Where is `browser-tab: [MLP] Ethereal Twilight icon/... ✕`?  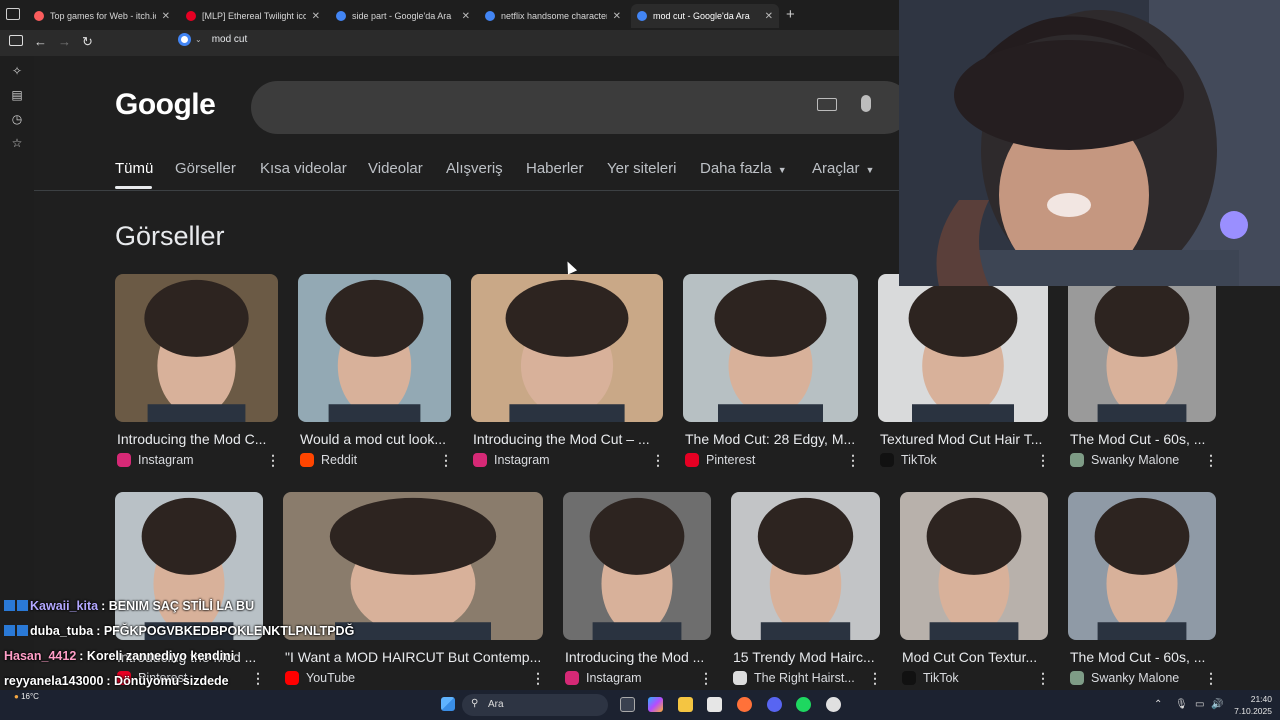
browser-tab: [MLP] Ethereal Twilight icon/... ✕ is located at coordinates (253, 16).